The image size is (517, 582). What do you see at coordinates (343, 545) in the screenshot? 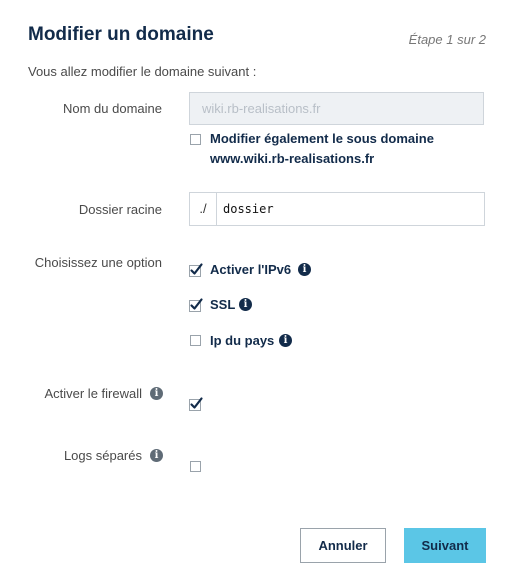
I see `cancel-button: Annuler` at bounding box center [343, 545].